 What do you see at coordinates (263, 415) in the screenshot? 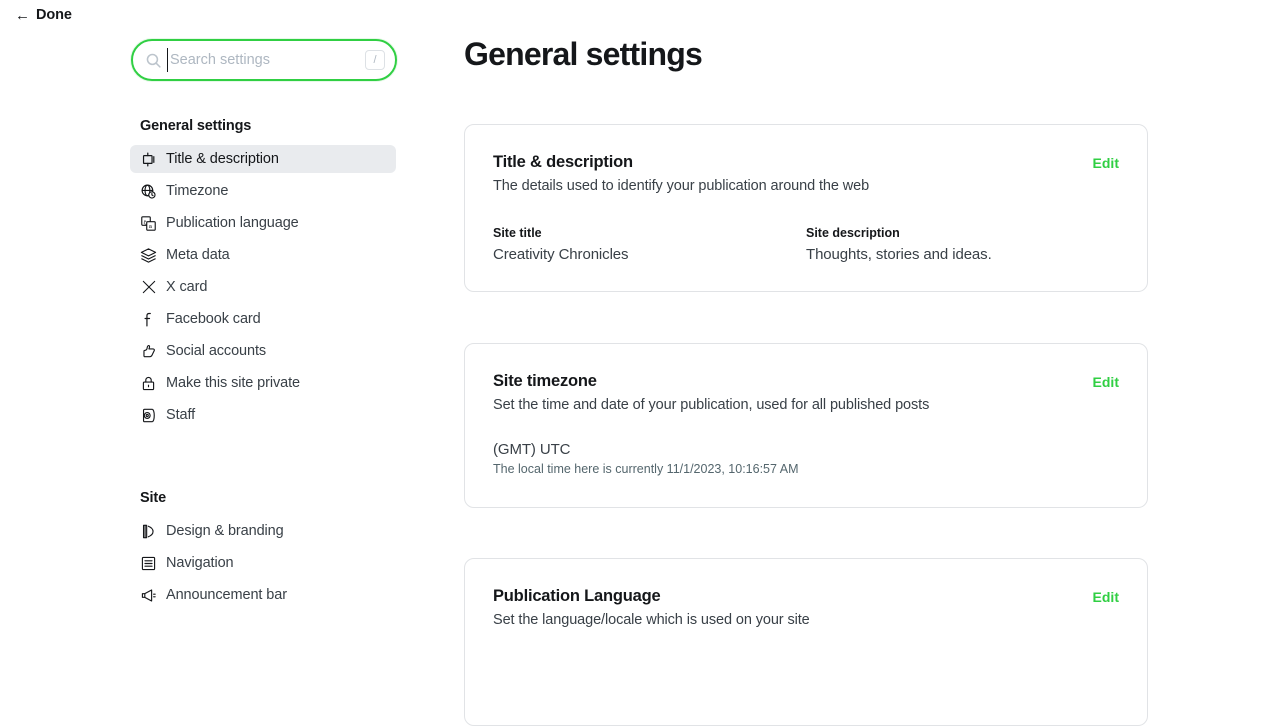
I see `sidebar-item-staff: Staff` at bounding box center [263, 415].